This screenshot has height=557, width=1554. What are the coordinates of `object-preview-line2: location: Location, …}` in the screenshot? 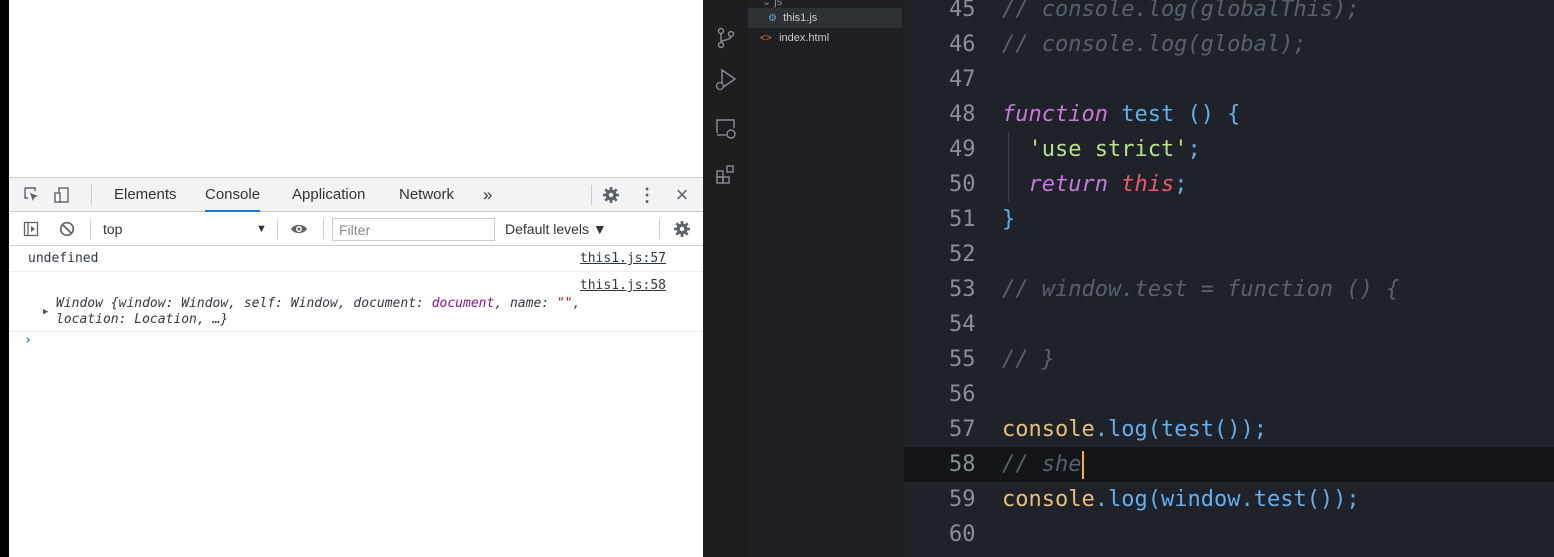 It's located at (142, 319).